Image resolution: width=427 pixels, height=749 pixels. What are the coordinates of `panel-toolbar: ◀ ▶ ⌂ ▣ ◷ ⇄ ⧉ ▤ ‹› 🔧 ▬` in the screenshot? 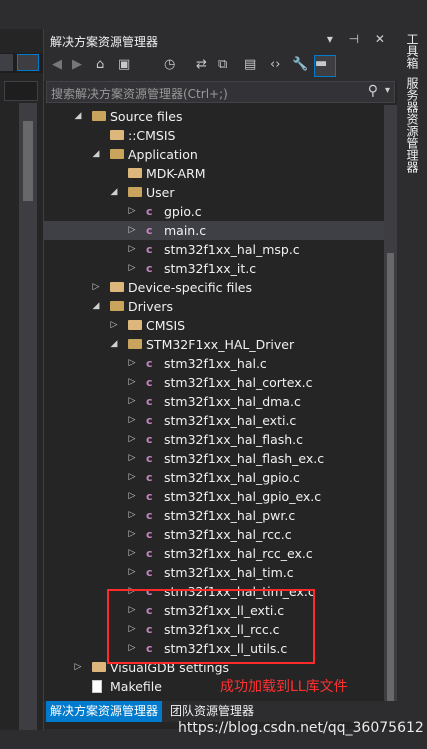 It's located at (220, 66).